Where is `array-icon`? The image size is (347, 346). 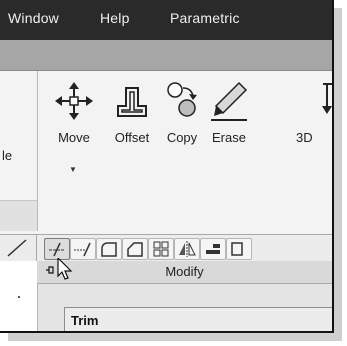
array-icon is located at coordinates (161, 249).